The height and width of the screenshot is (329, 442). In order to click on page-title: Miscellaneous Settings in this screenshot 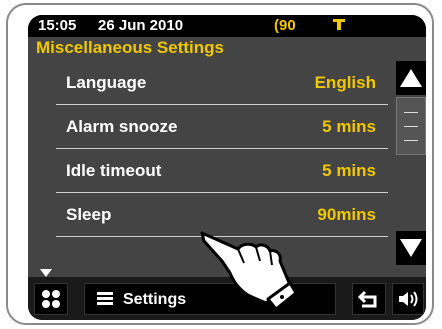, I will do `click(130, 47)`.